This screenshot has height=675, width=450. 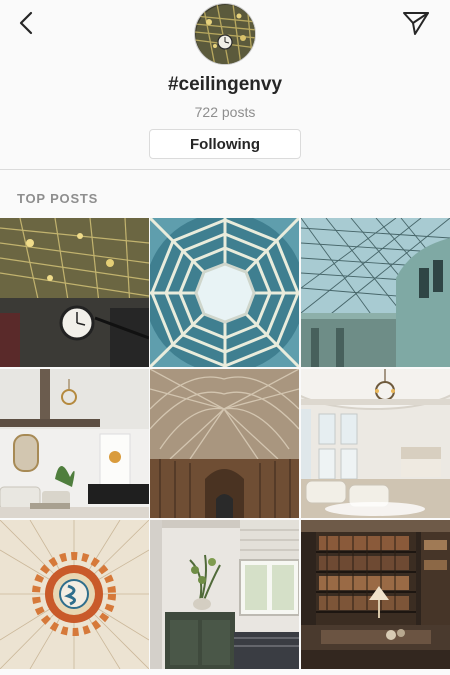 I want to click on send-icon, so click(x=416, y=23).